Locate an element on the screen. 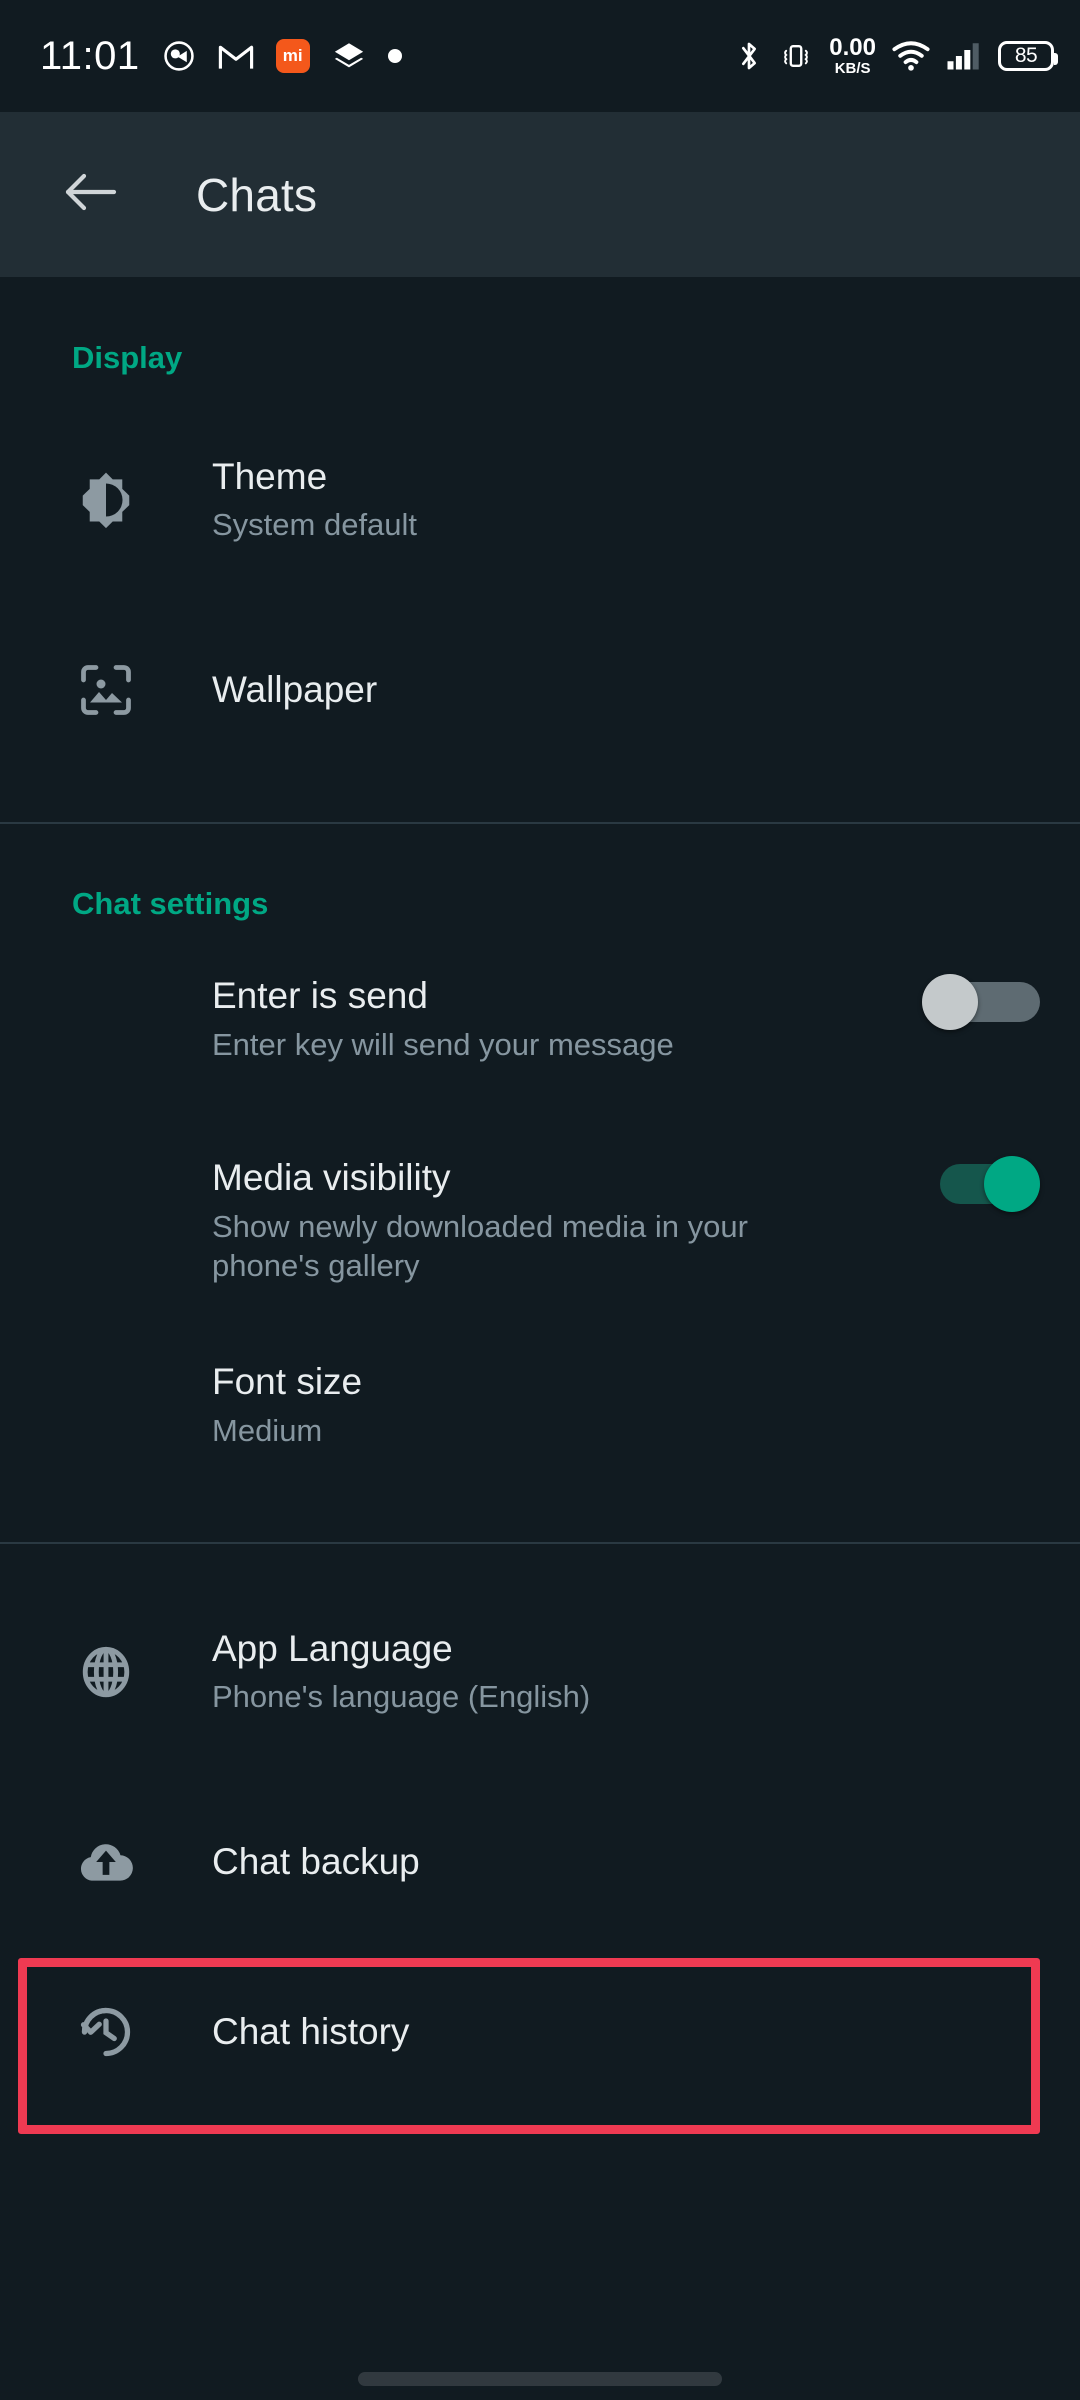 This screenshot has height=2400, width=1080. dot-icon is located at coordinates (394, 56).